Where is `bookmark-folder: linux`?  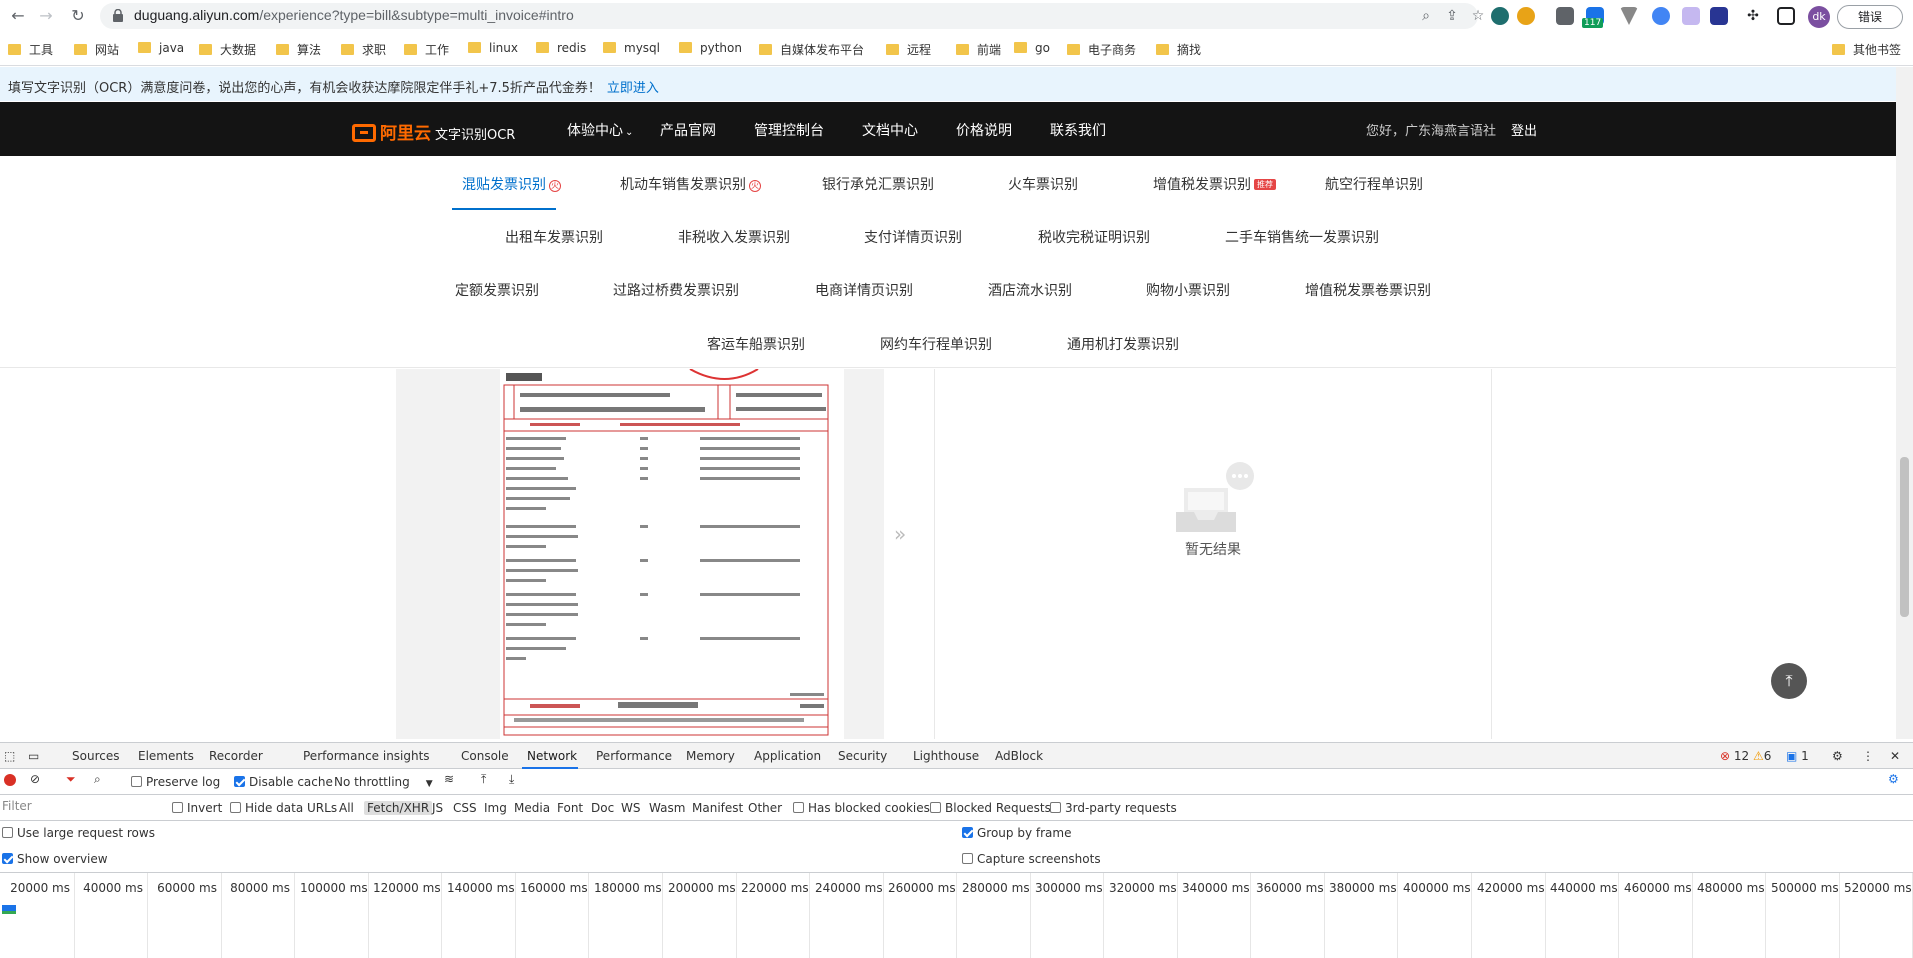 bookmark-folder: linux is located at coordinates (493, 50).